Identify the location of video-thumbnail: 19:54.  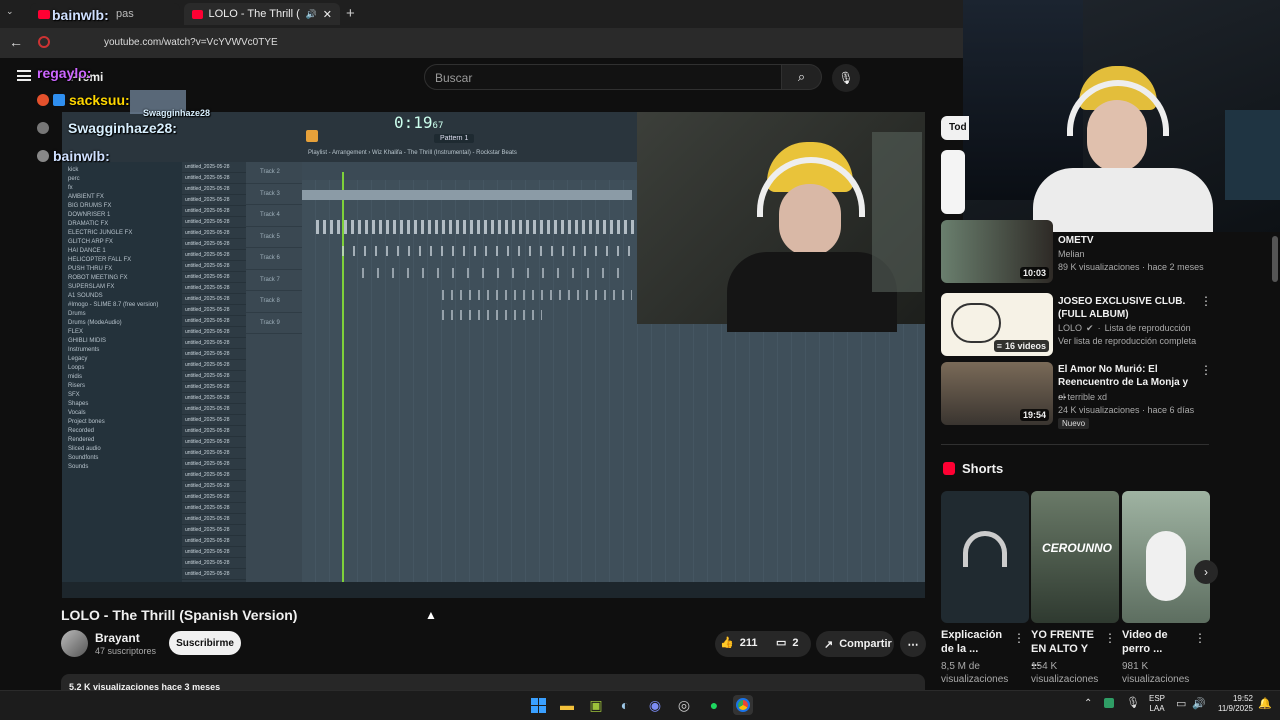
(997, 393).